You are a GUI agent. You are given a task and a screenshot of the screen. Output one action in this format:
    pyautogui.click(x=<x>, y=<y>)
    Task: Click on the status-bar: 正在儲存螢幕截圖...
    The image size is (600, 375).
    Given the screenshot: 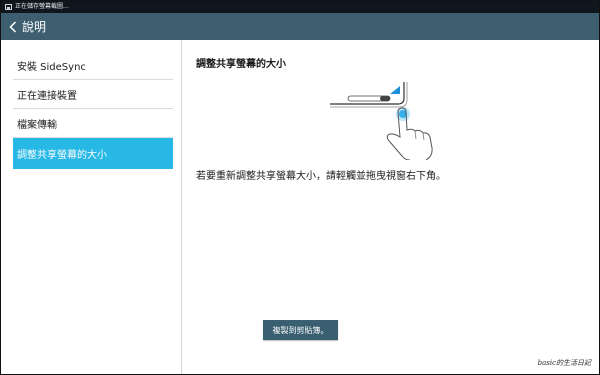 What is the action you would take?
    pyautogui.click(x=300, y=7)
    